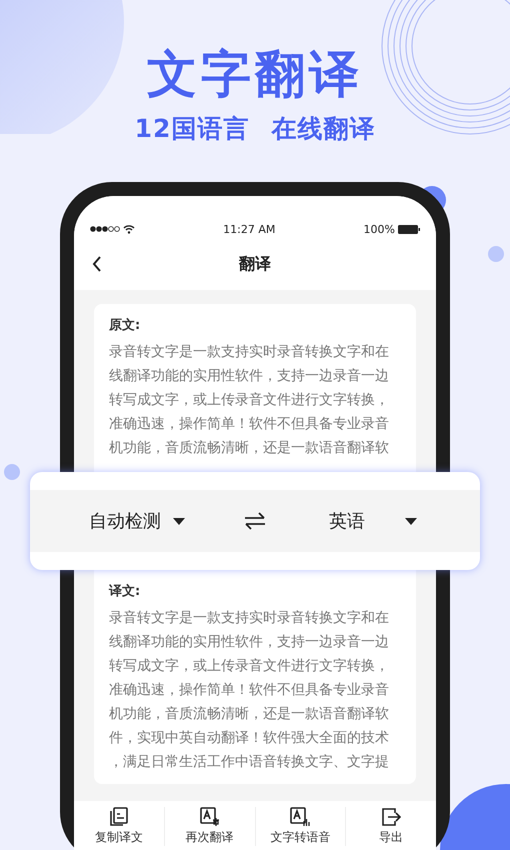 The height and width of the screenshot is (850, 510). What do you see at coordinates (249, 229) in the screenshot?
I see `status-time: 11:27 AM` at bounding box center [249, 229].